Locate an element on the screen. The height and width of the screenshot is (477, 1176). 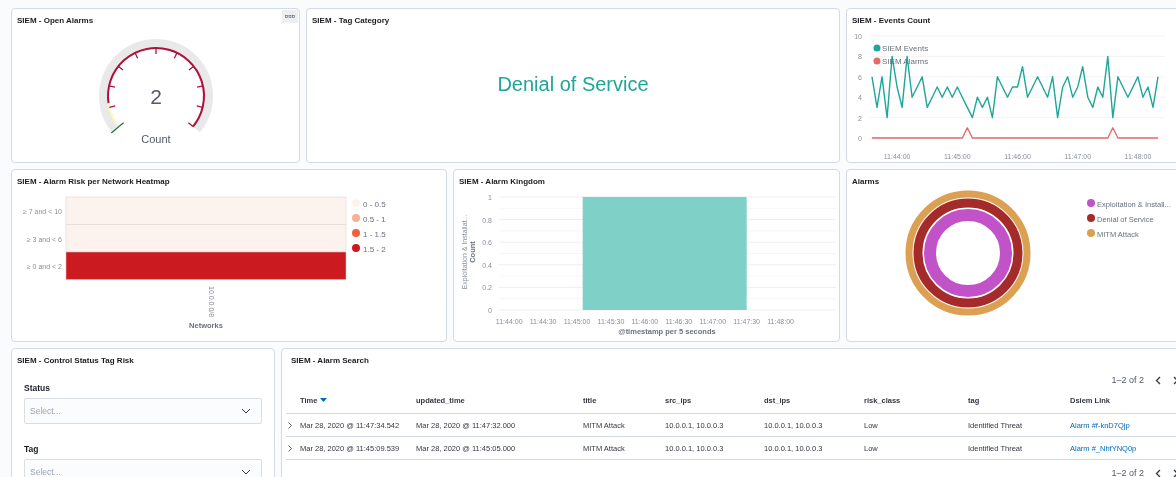
legend-label: 1.5 - 2 is located at coordinates (374, 249).